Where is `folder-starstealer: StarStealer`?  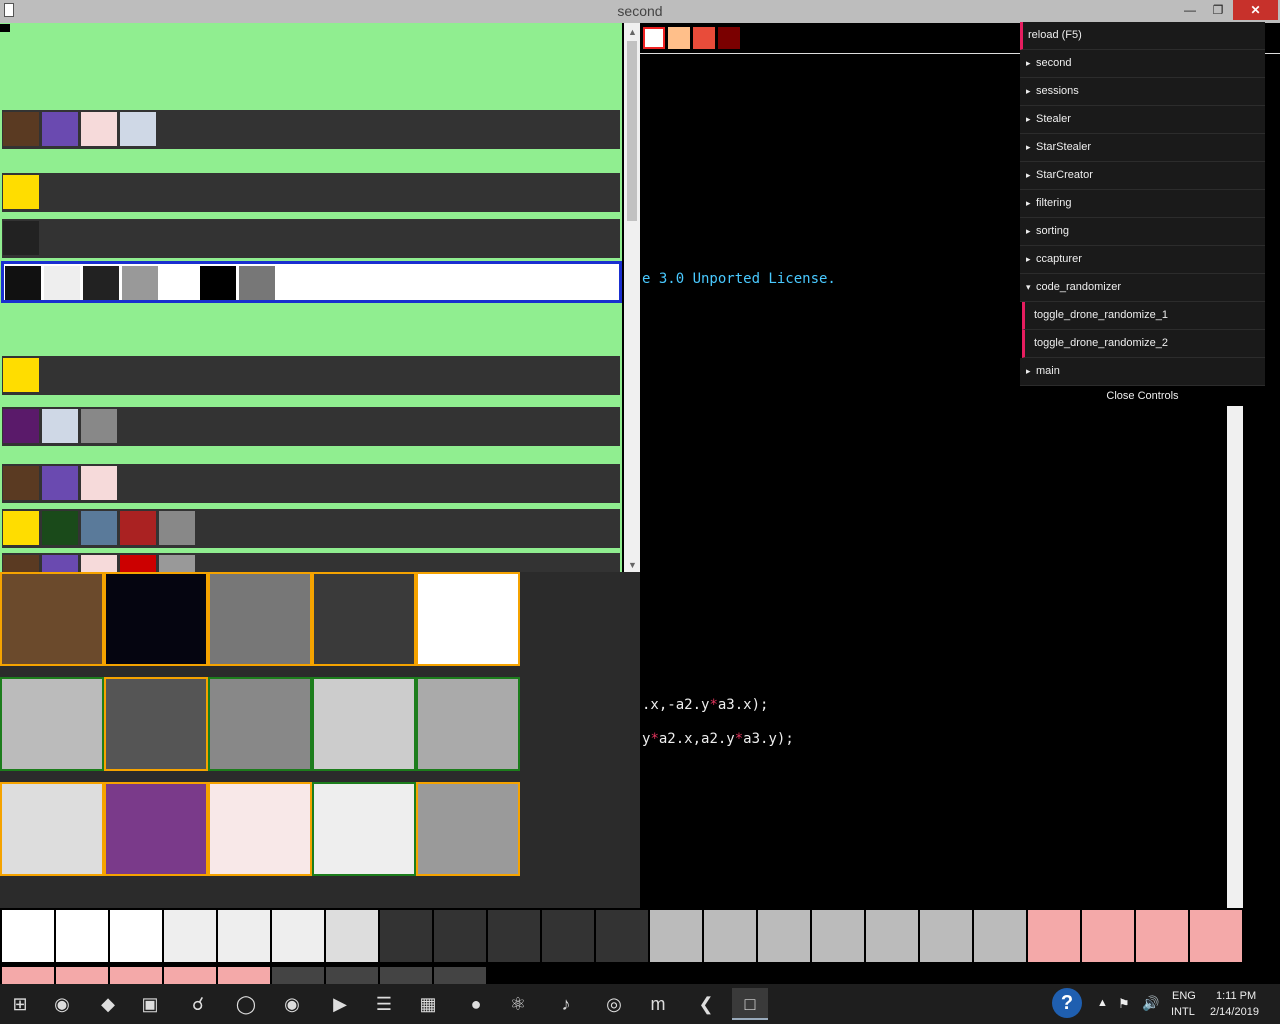 folder-starstealer: StarStealer is located at coordinates (1142, 148).